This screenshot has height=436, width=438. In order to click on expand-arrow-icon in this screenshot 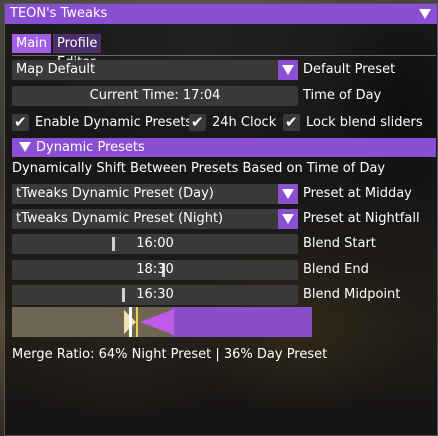, I will do `click(25, 147)`.